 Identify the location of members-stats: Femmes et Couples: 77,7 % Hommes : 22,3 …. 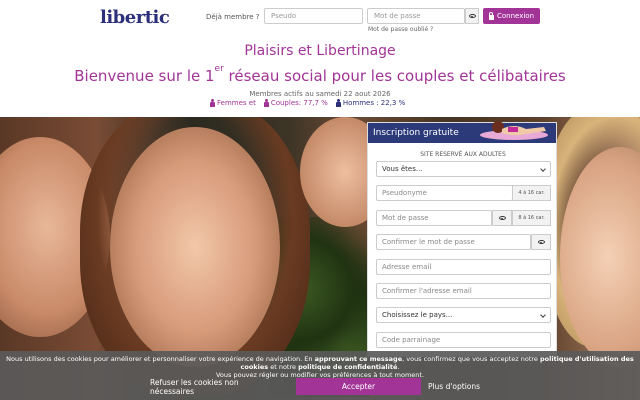
(309, 103).